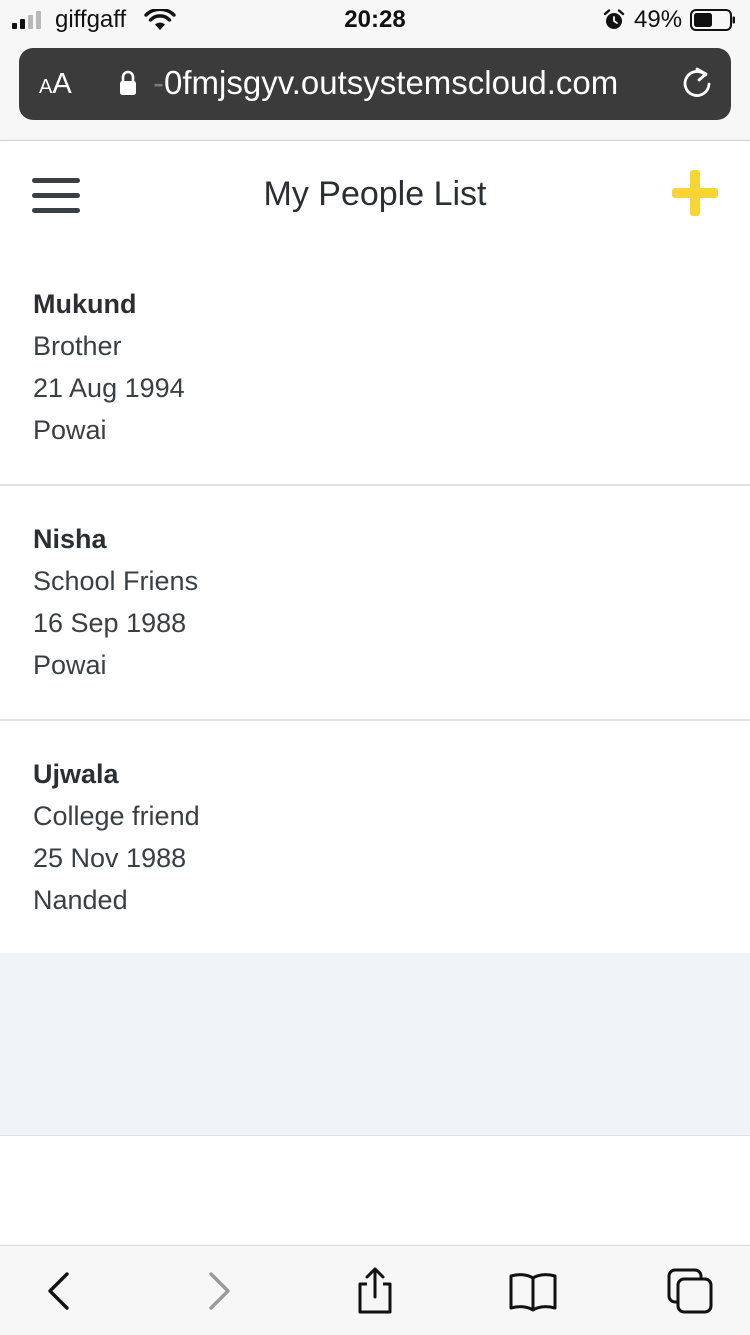 This screenshot has height=1335, width=750. Describe the element at coordinates (109, 388) in the screenshot. I see `person-date: 21 Aug 1994` at that location.